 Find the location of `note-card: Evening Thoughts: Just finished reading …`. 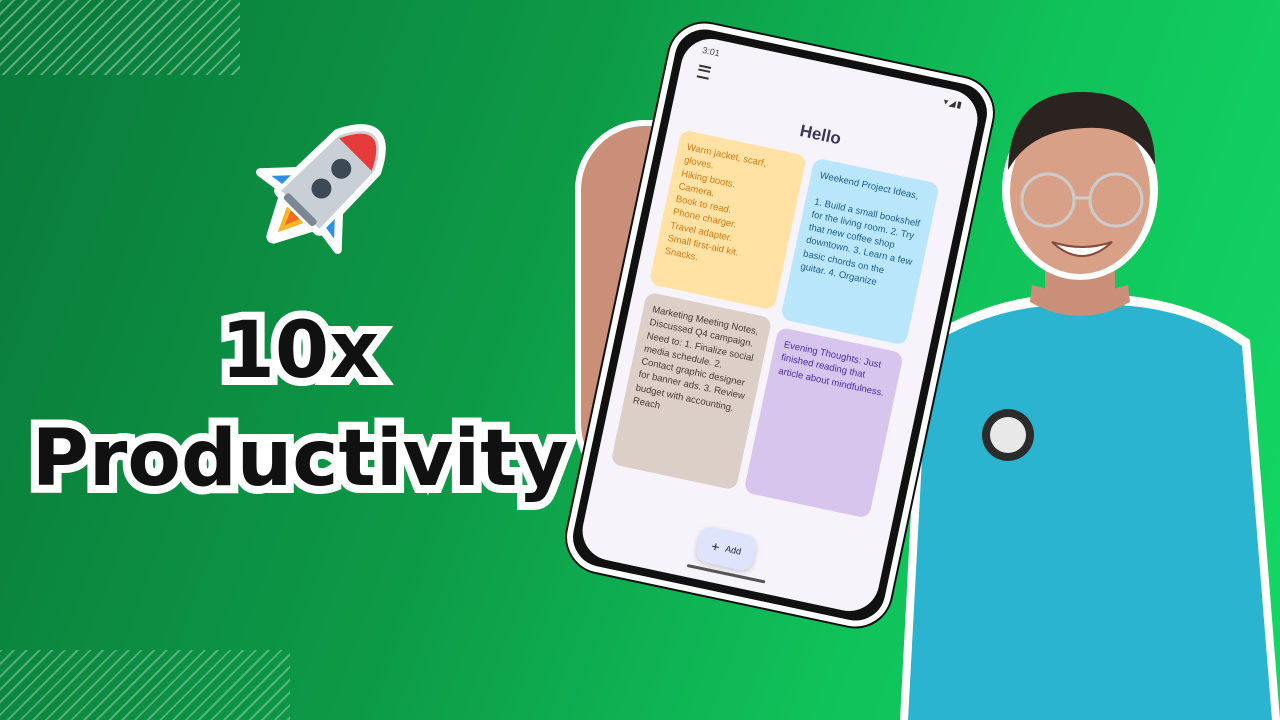

note-card: Evening Thoughts: Just finished reading … is located at coordinates (823, 422).